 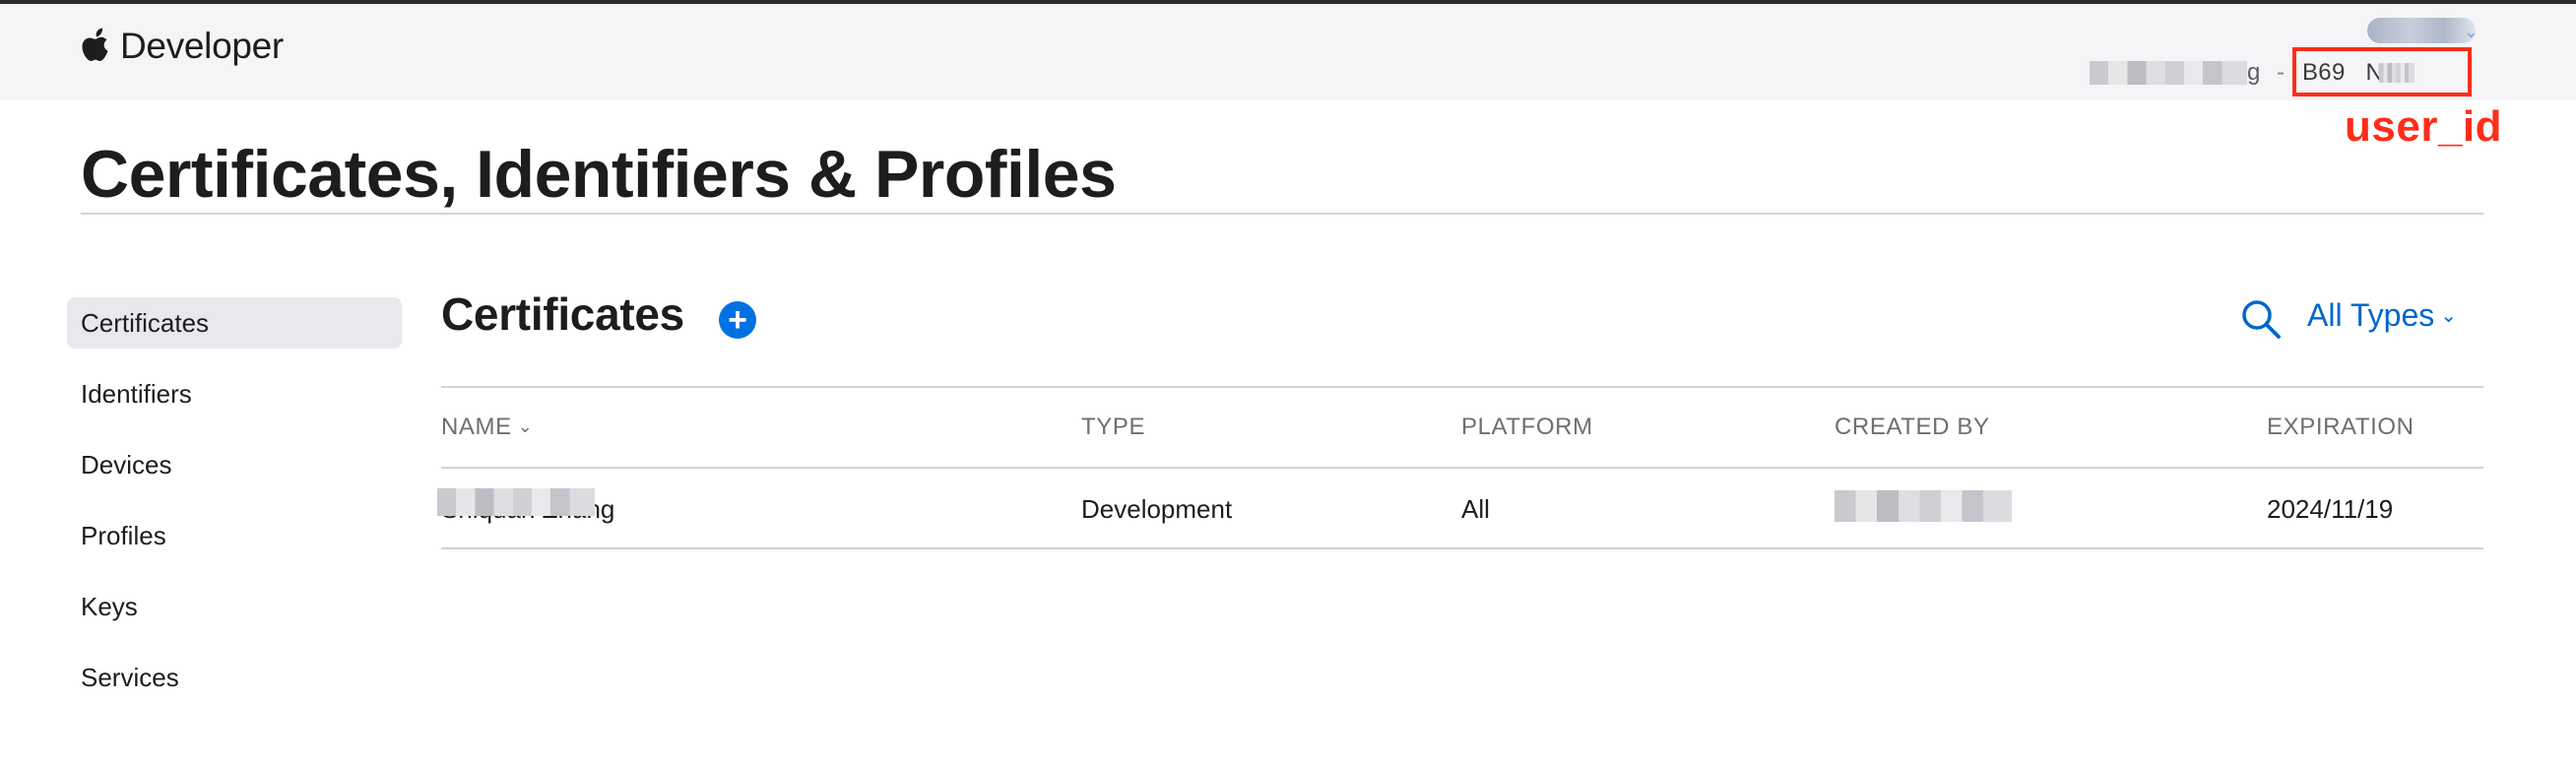 I want to click on column-header-type: TYPE, so click(x=1113, y=427).